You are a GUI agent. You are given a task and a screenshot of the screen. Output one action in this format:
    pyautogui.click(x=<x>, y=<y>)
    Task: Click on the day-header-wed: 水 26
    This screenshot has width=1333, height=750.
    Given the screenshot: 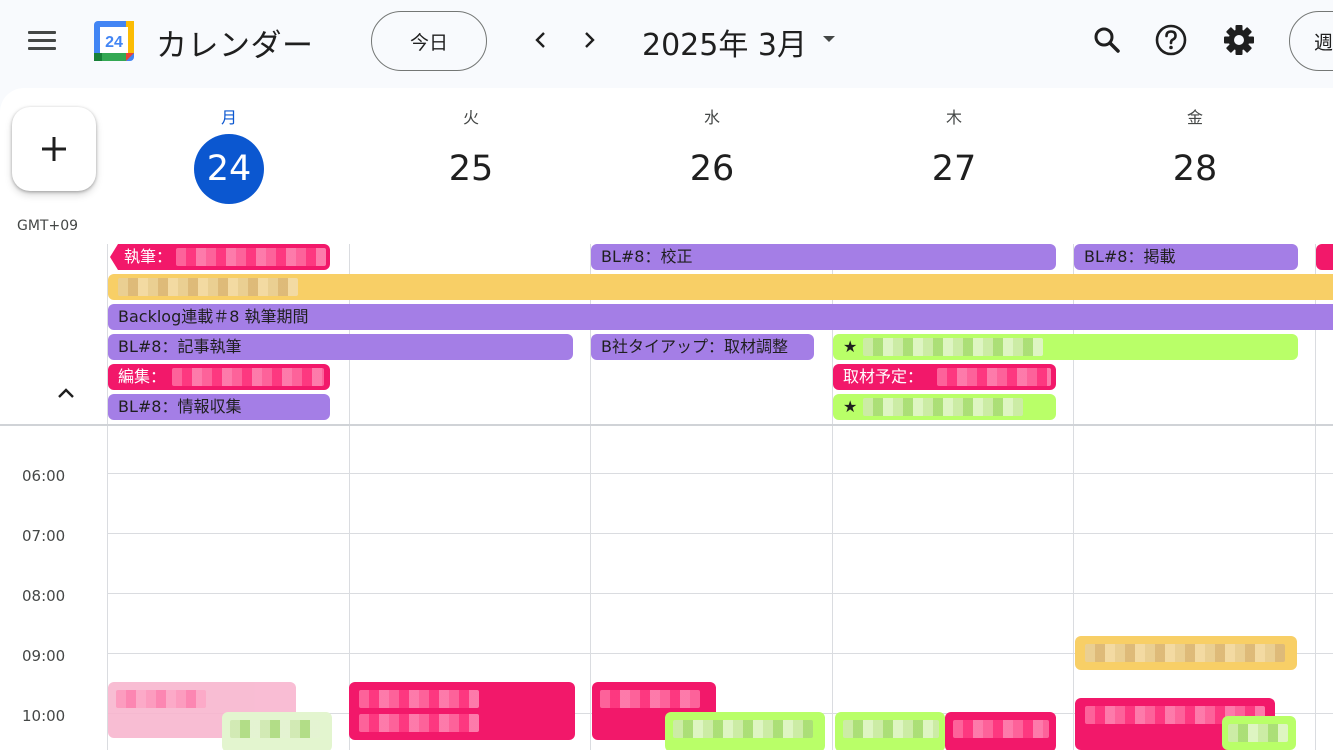 What is the action you would take?
    pyautogui.click(x=712, y=163)
    